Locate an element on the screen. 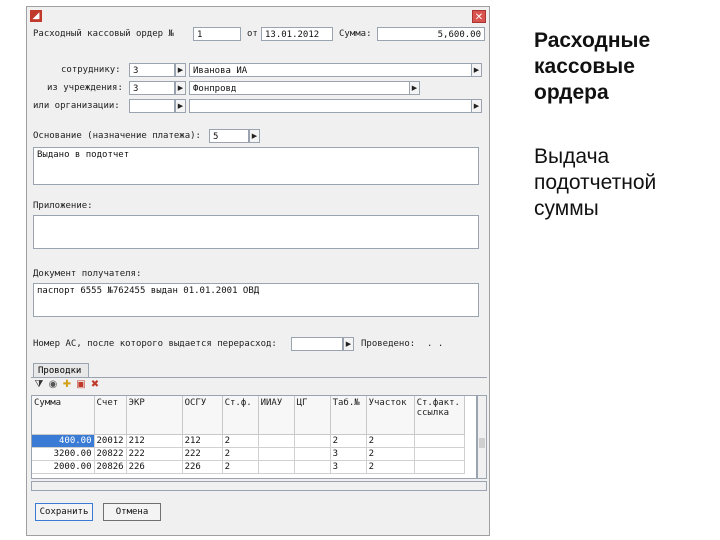 The width and height of the screenshot is (720, 540). grid-vertical-scrollbar is located at coordinates (482, 437).